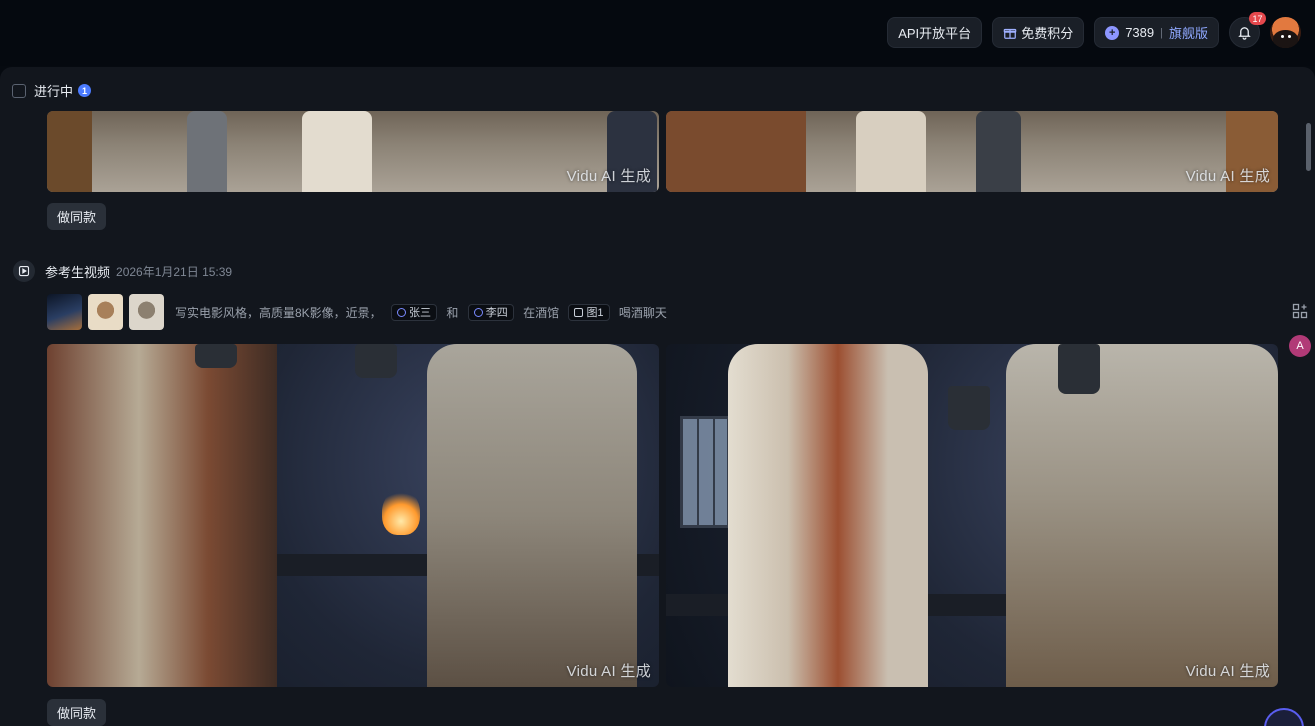 The height and width of the screenshot is (726, 1315). I want to click on video-result-1a: Vidu AI 生成, so click(353, 151).